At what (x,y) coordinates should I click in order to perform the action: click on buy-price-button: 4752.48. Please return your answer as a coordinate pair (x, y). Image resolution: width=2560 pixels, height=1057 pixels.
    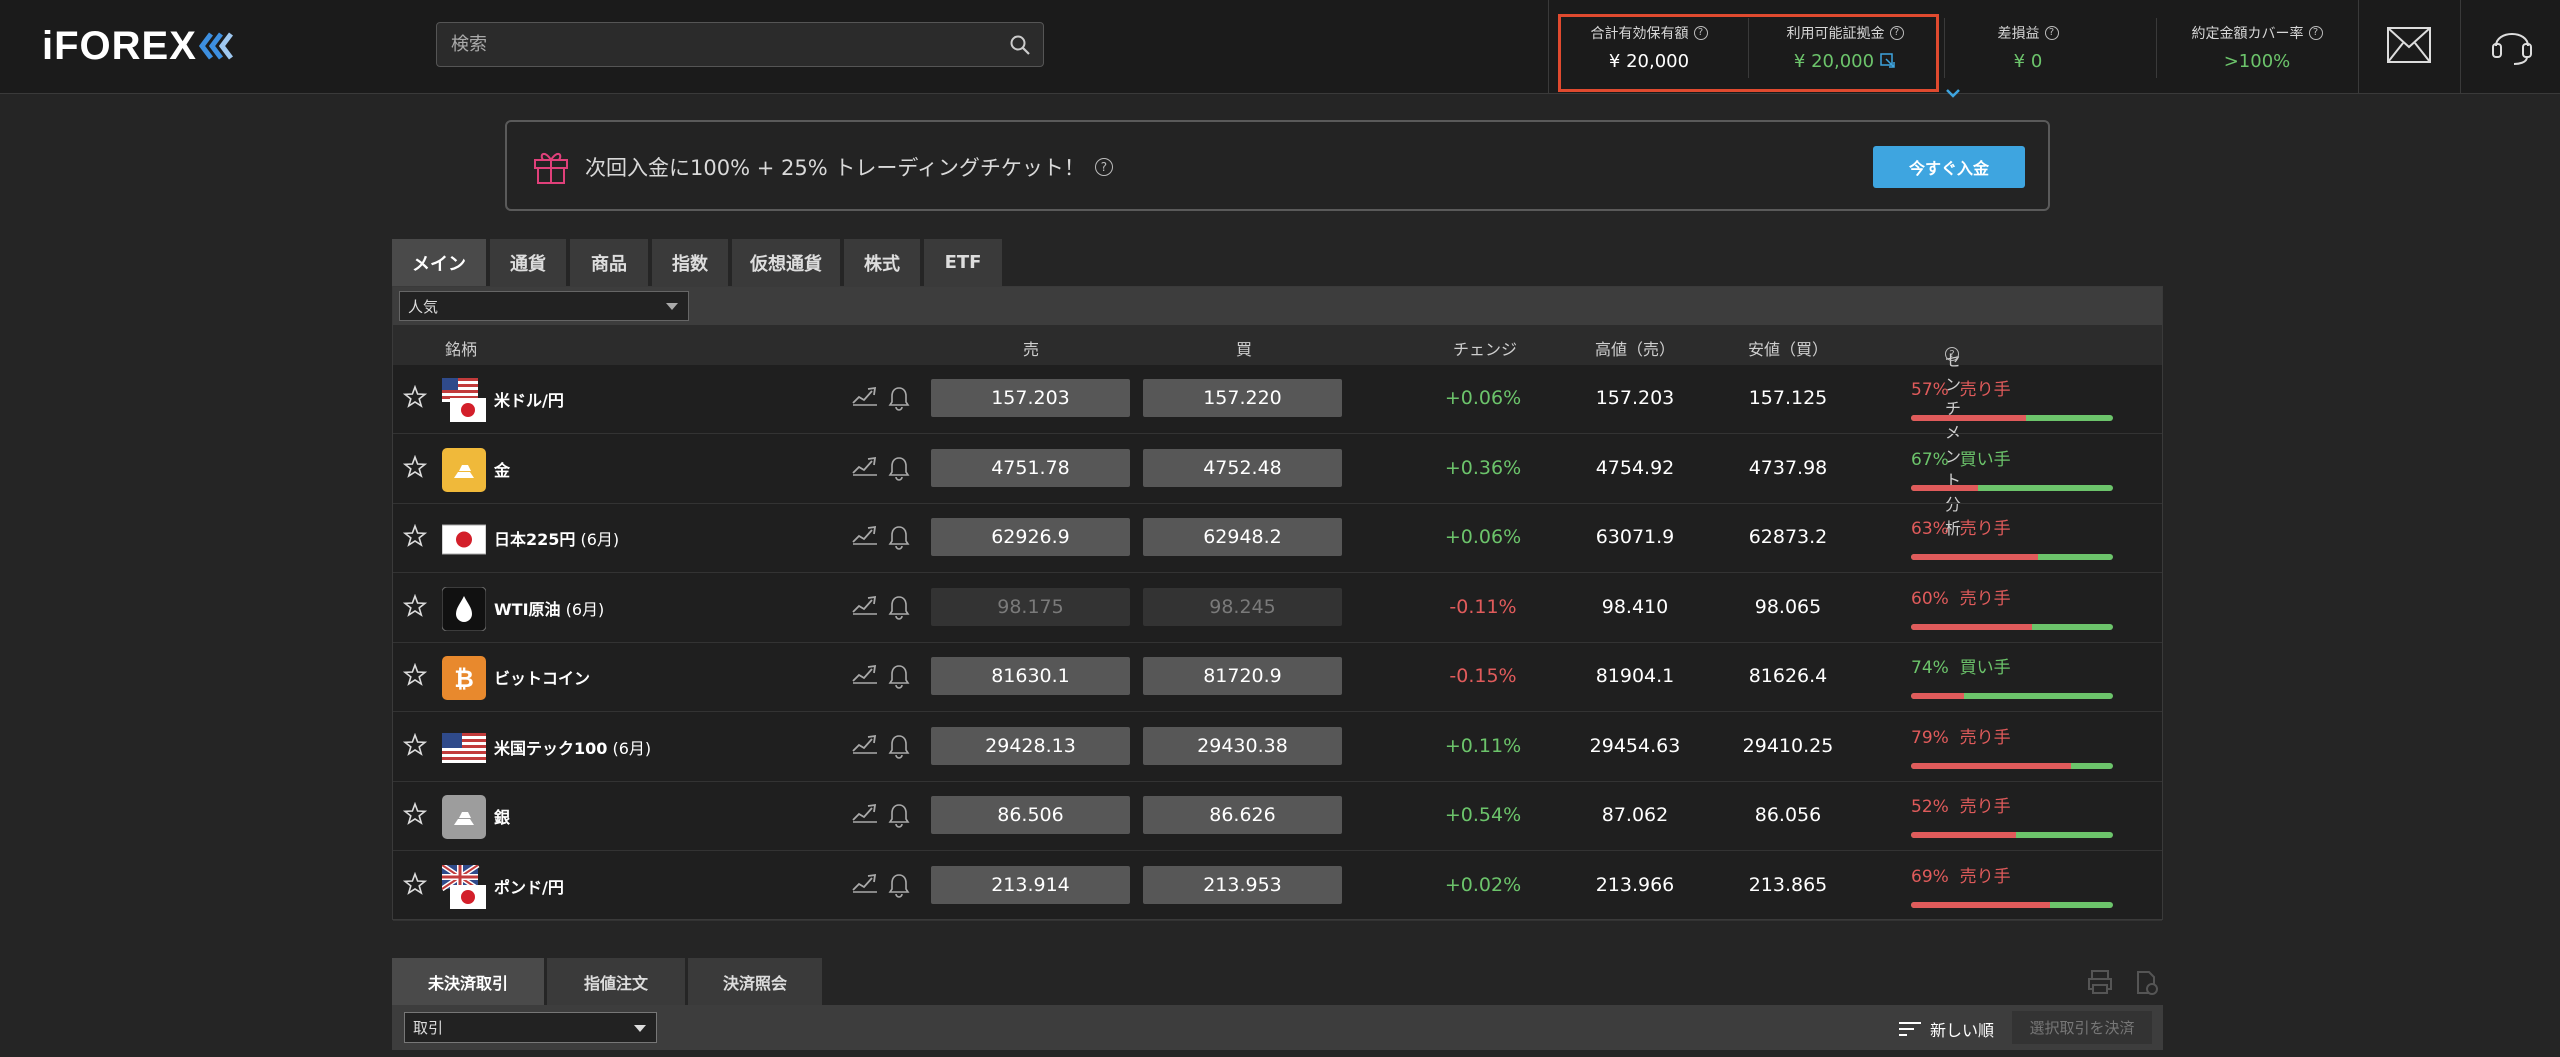
    Looking at the image, I should click on (1242, 467).